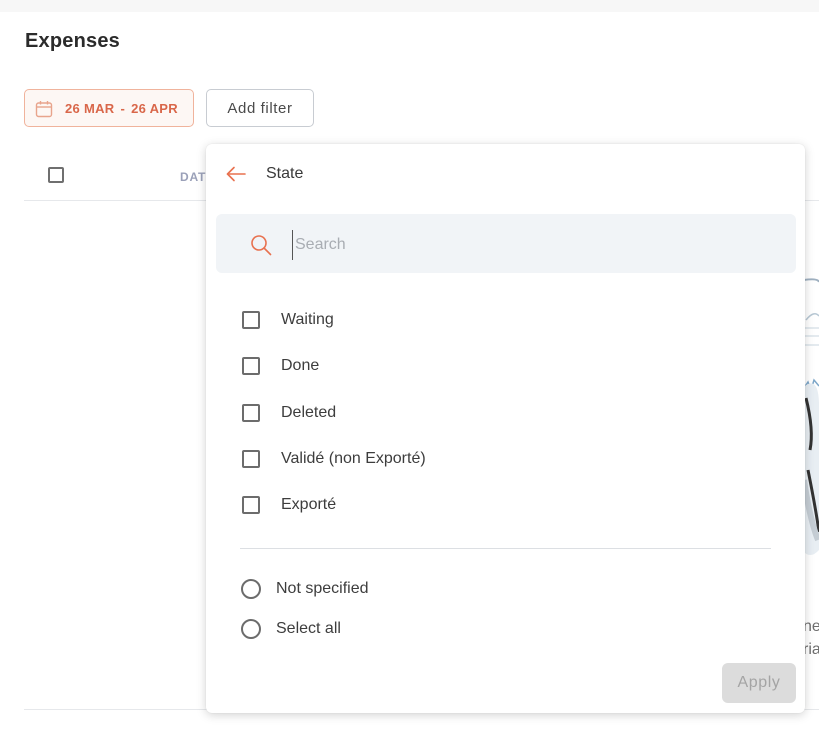  I want to click on radio-select-all: Select all, so click(291, 629).